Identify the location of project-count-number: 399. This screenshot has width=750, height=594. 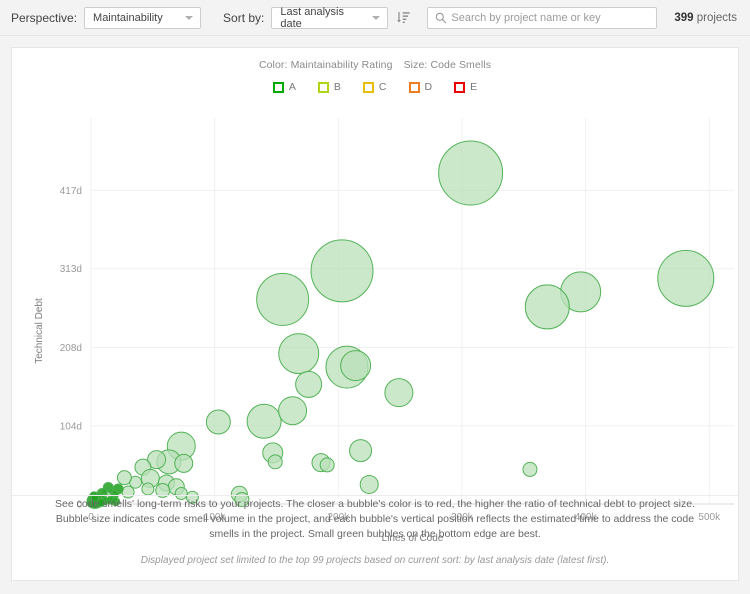
(684, 17).